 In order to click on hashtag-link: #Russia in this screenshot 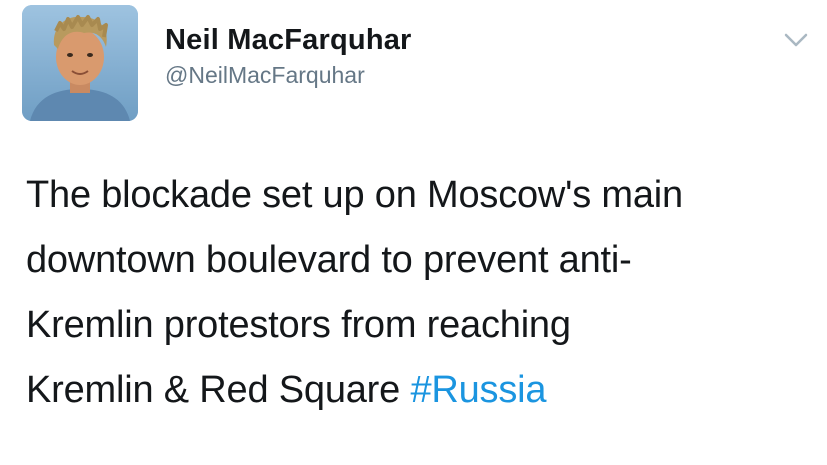, I will do `click(478, 390)`.